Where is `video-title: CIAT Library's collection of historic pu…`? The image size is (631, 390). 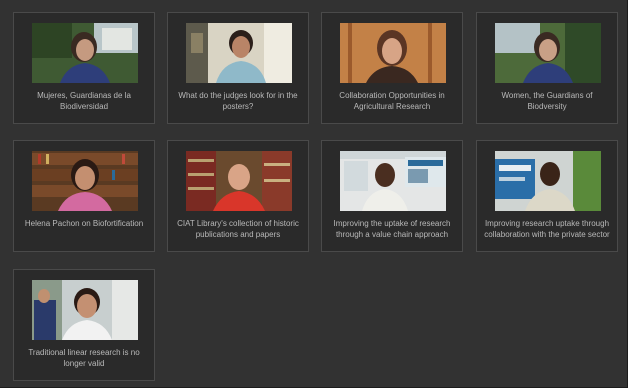
video-title: CIAT Library's collection of historic pu… is located at coordinates (238, 229).